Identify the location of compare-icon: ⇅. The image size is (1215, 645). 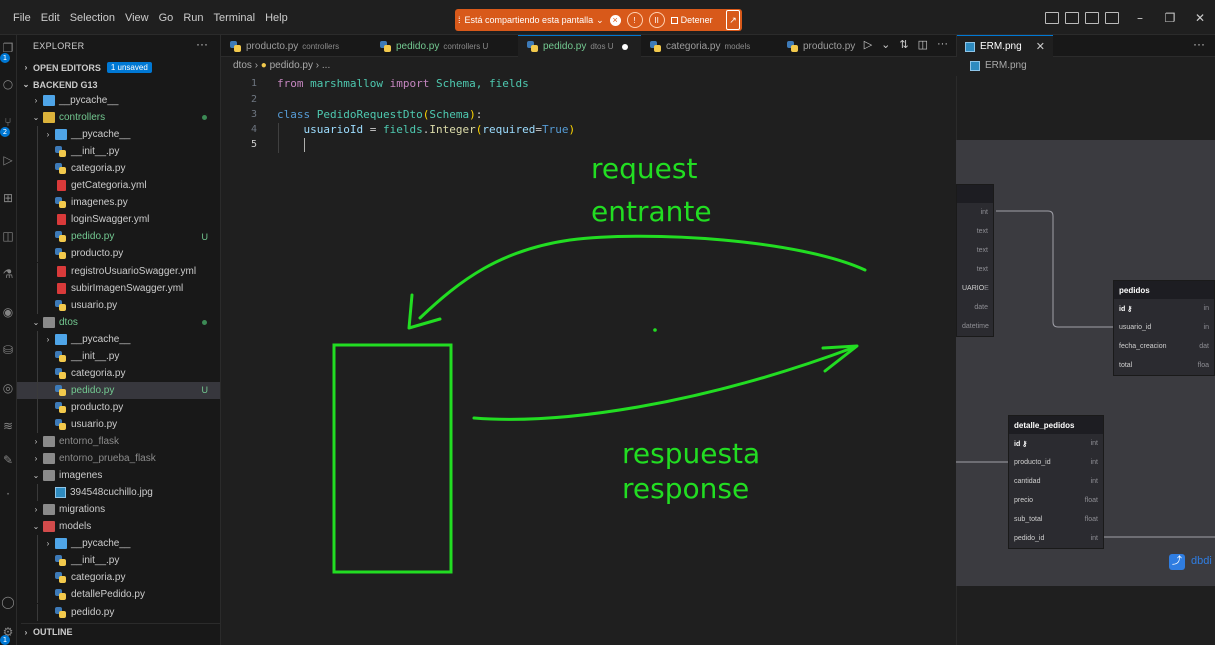
(903, 44).